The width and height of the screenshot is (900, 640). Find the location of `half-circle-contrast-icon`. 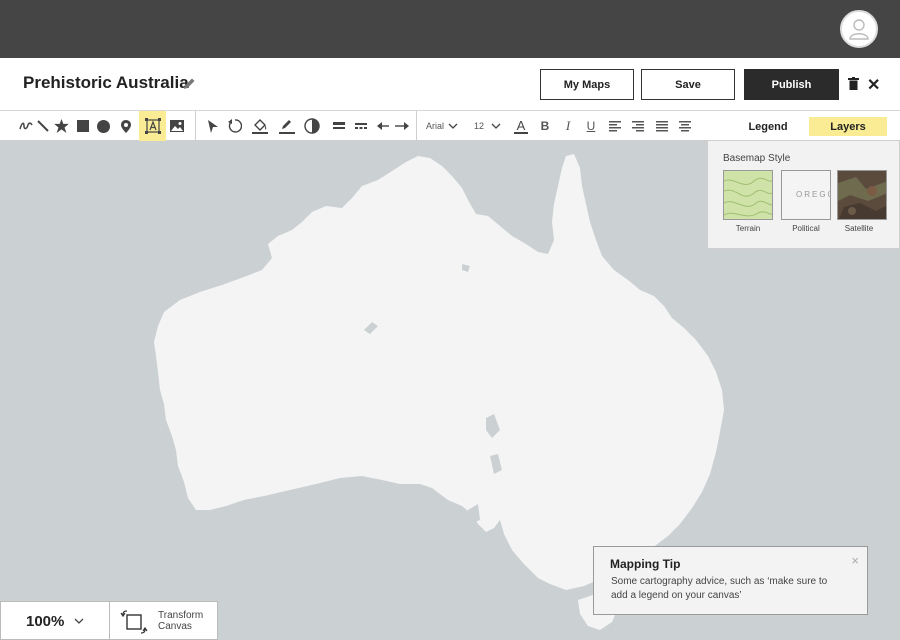

half-circle-contrast-icon is located at coordinates (312, 126).